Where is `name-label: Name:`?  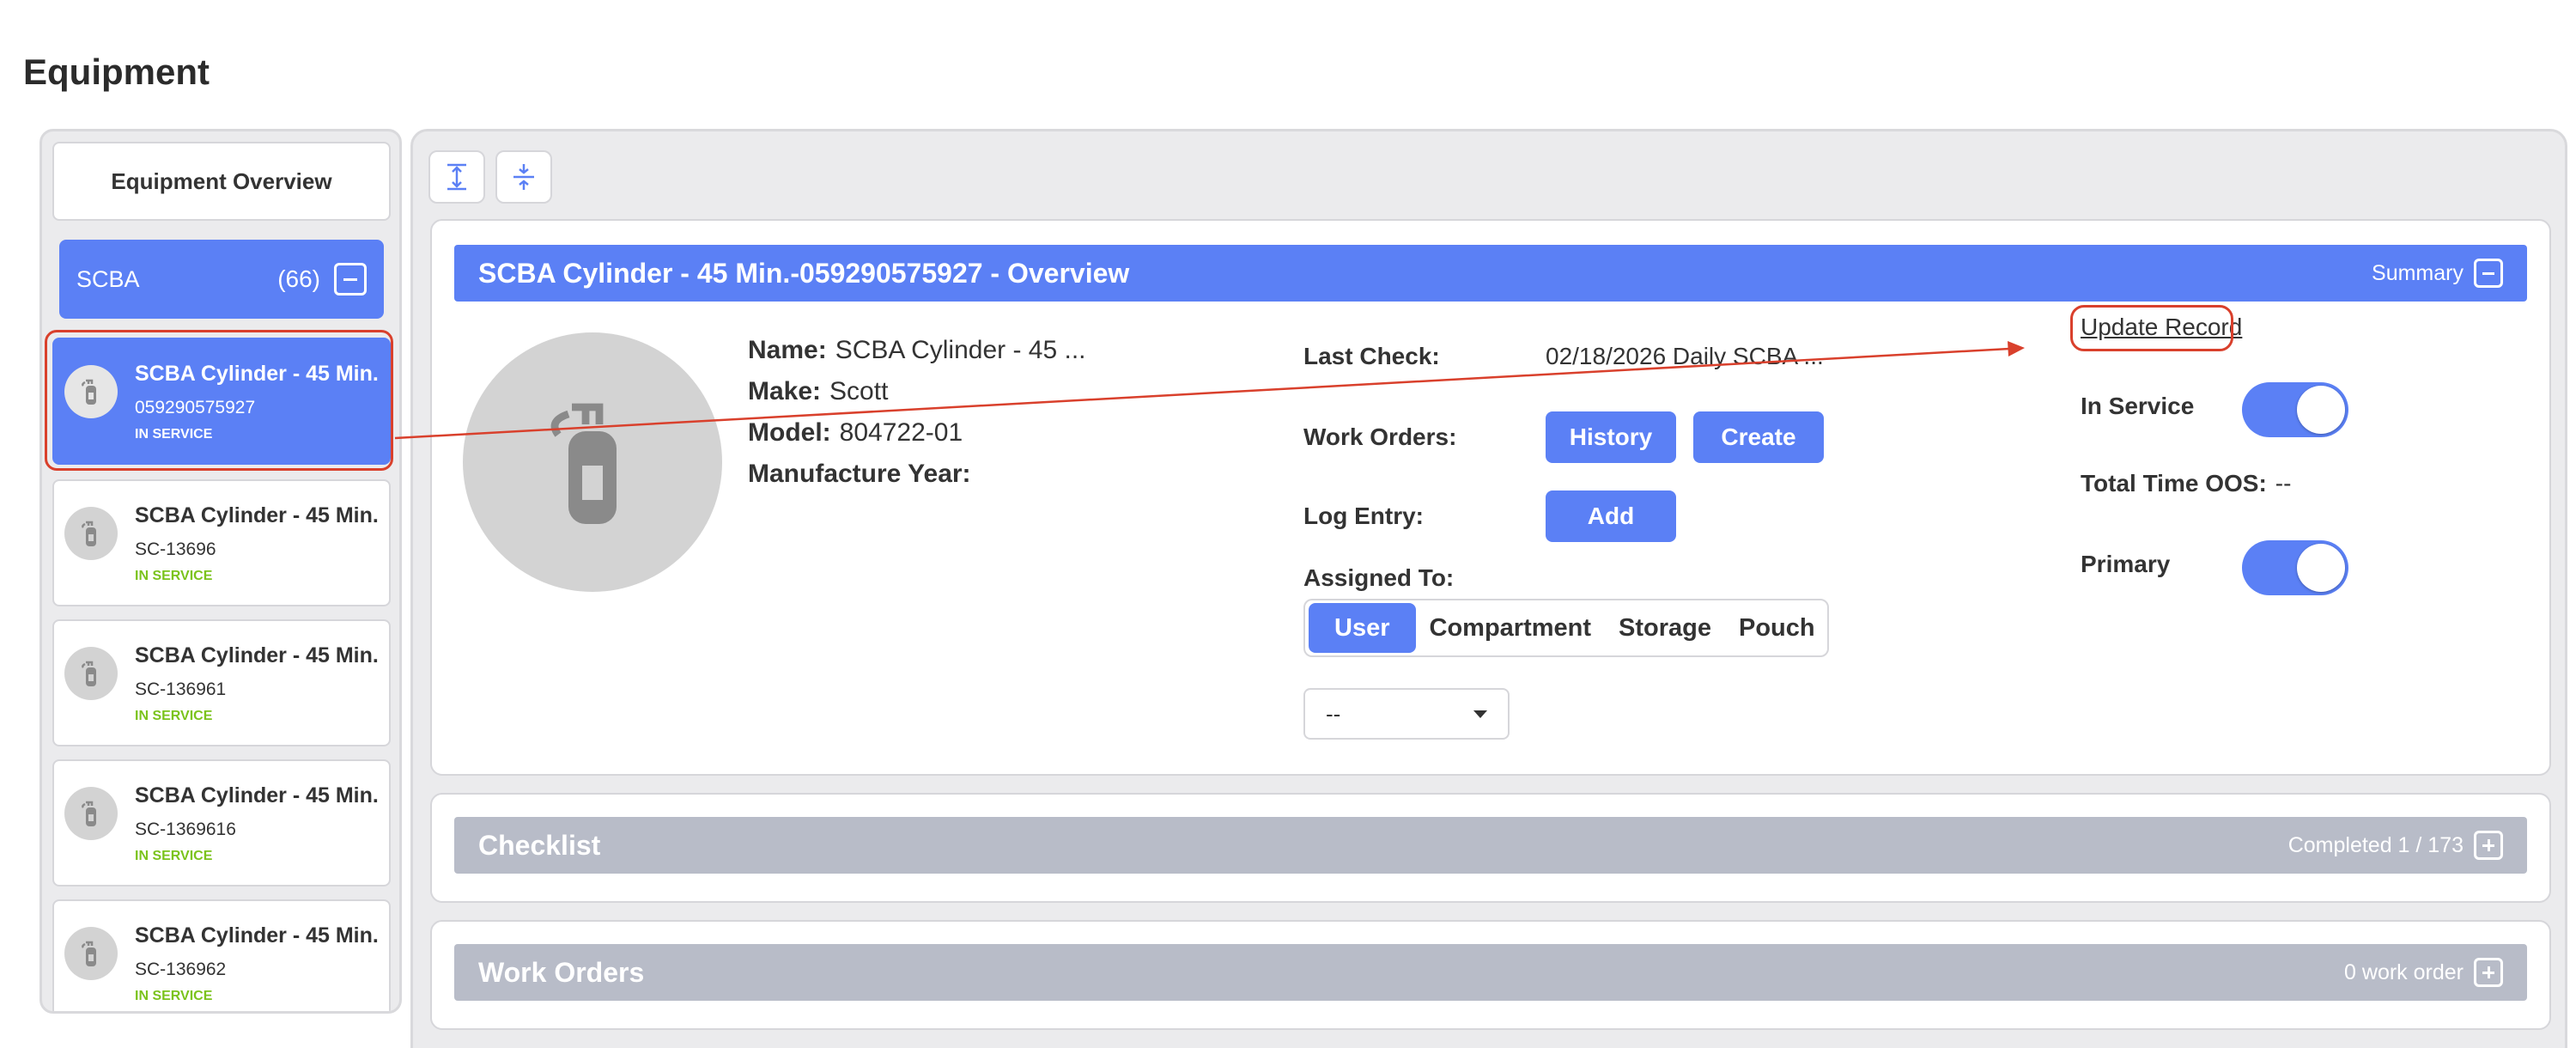
name-label: Name: is located at coordinates (788, 350).